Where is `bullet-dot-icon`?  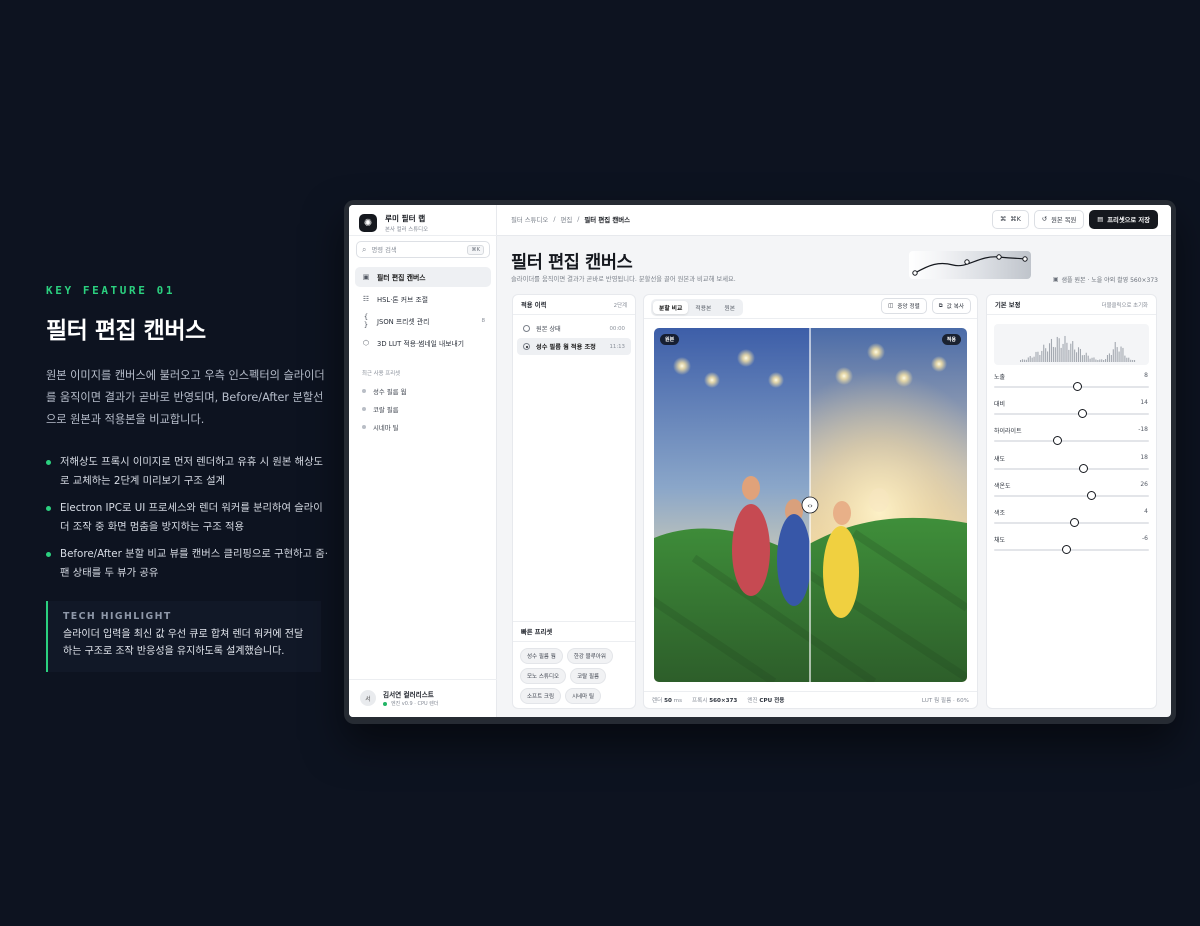 bullet-dot-icon is located at coordinates (48, 508).